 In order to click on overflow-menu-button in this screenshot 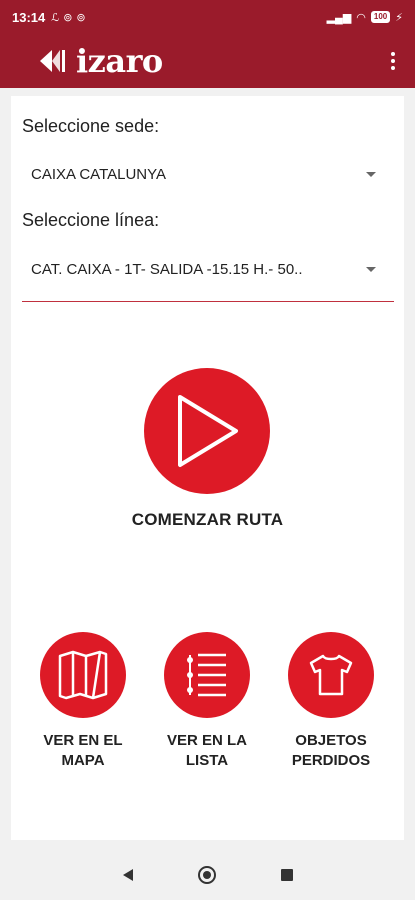, I will do `click(393, 61)`.